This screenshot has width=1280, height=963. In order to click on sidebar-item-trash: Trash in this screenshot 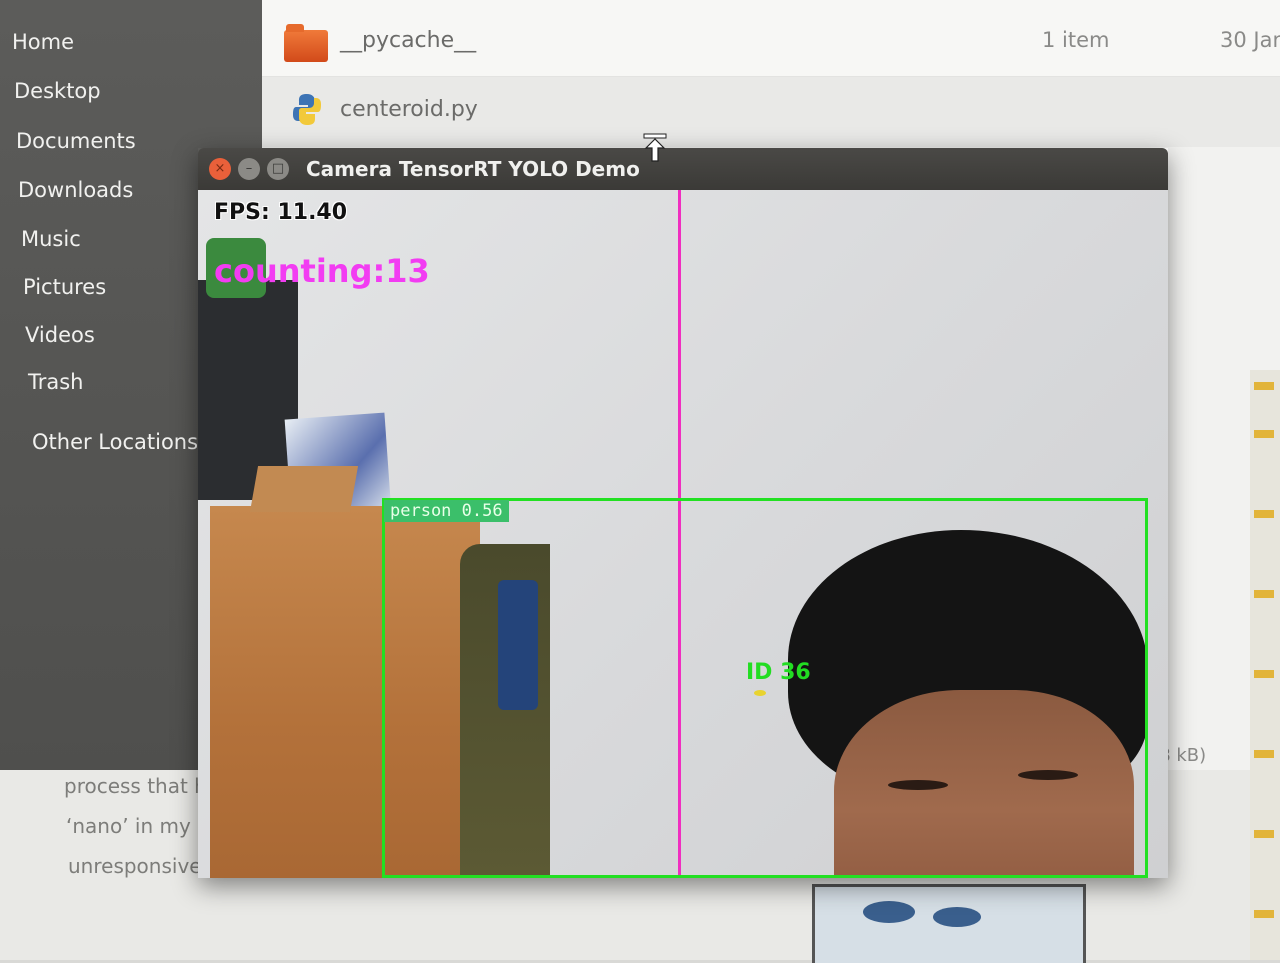, I will do `click(56, 382)`.